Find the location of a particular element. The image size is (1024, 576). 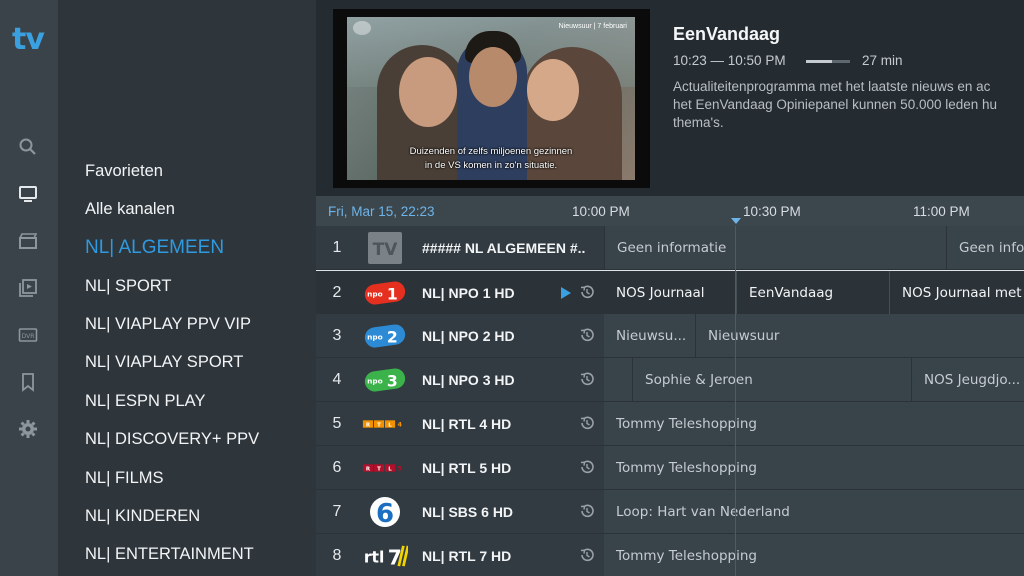

svg-text: R is located at coordinates (368, 470).